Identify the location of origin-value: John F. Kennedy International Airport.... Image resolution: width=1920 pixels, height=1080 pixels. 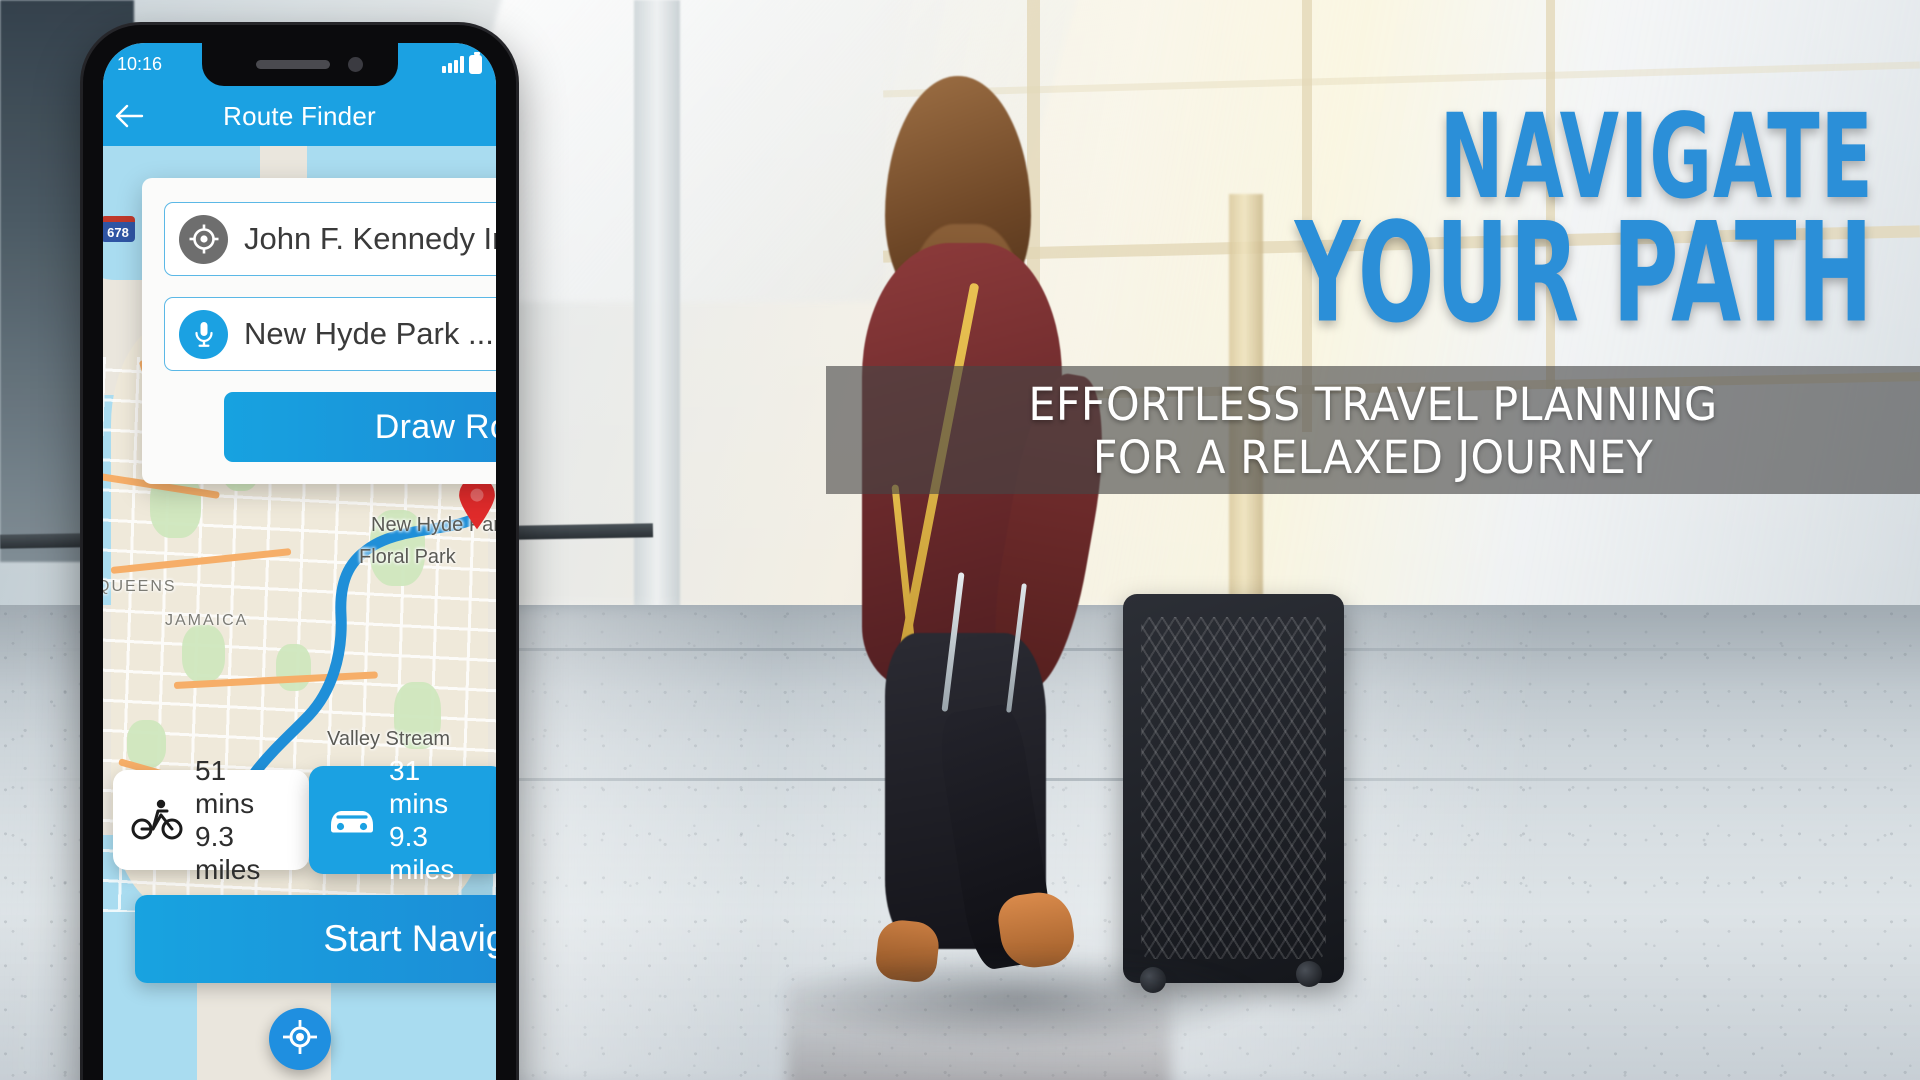
(370, 239).